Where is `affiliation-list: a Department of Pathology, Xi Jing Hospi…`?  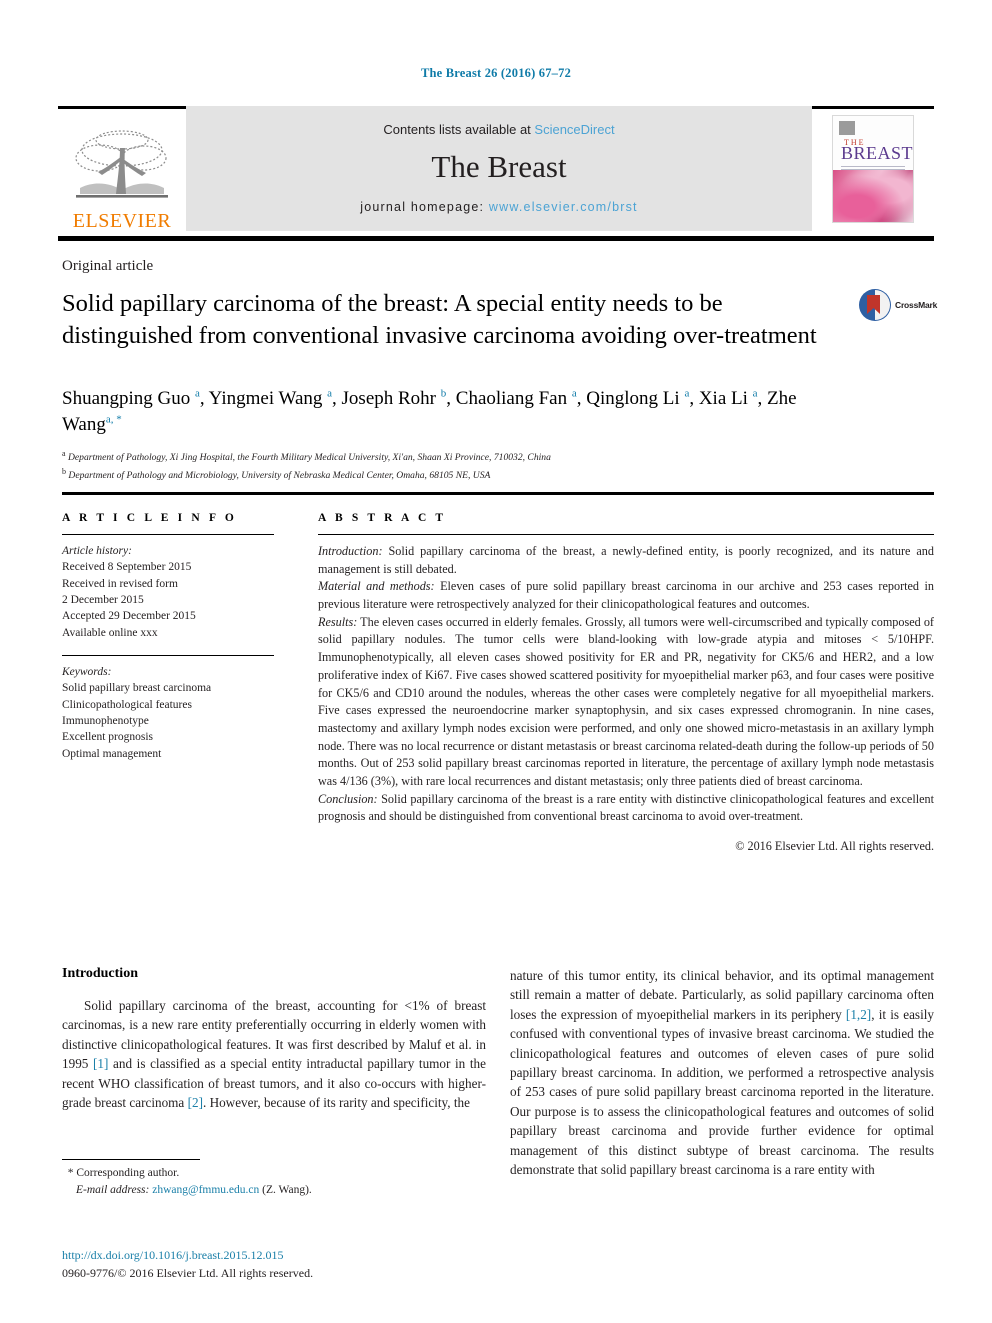
affiliation-list: a Department of Pathology, Xi Jing Hospi… is located at coordinates (457, 465).